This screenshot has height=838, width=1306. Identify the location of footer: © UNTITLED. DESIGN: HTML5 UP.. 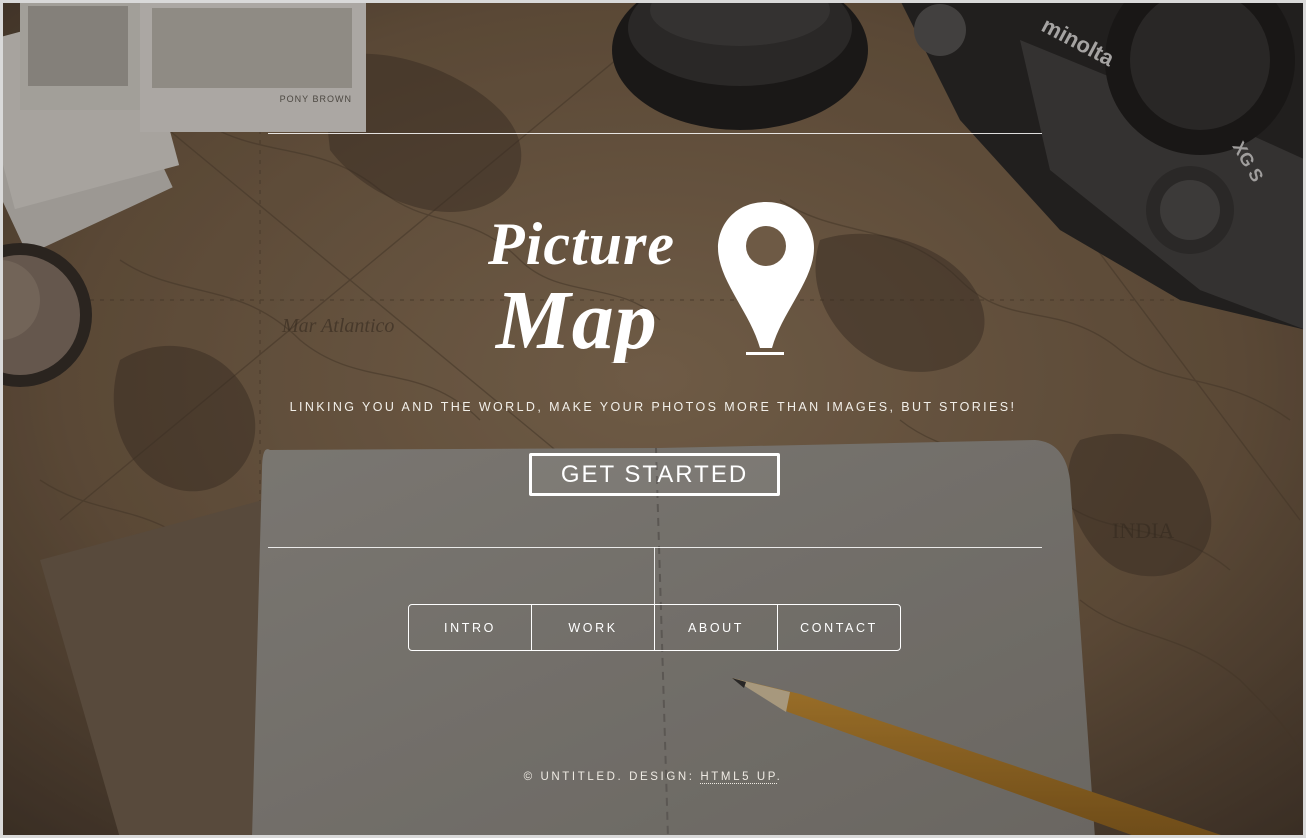
(653, 777).